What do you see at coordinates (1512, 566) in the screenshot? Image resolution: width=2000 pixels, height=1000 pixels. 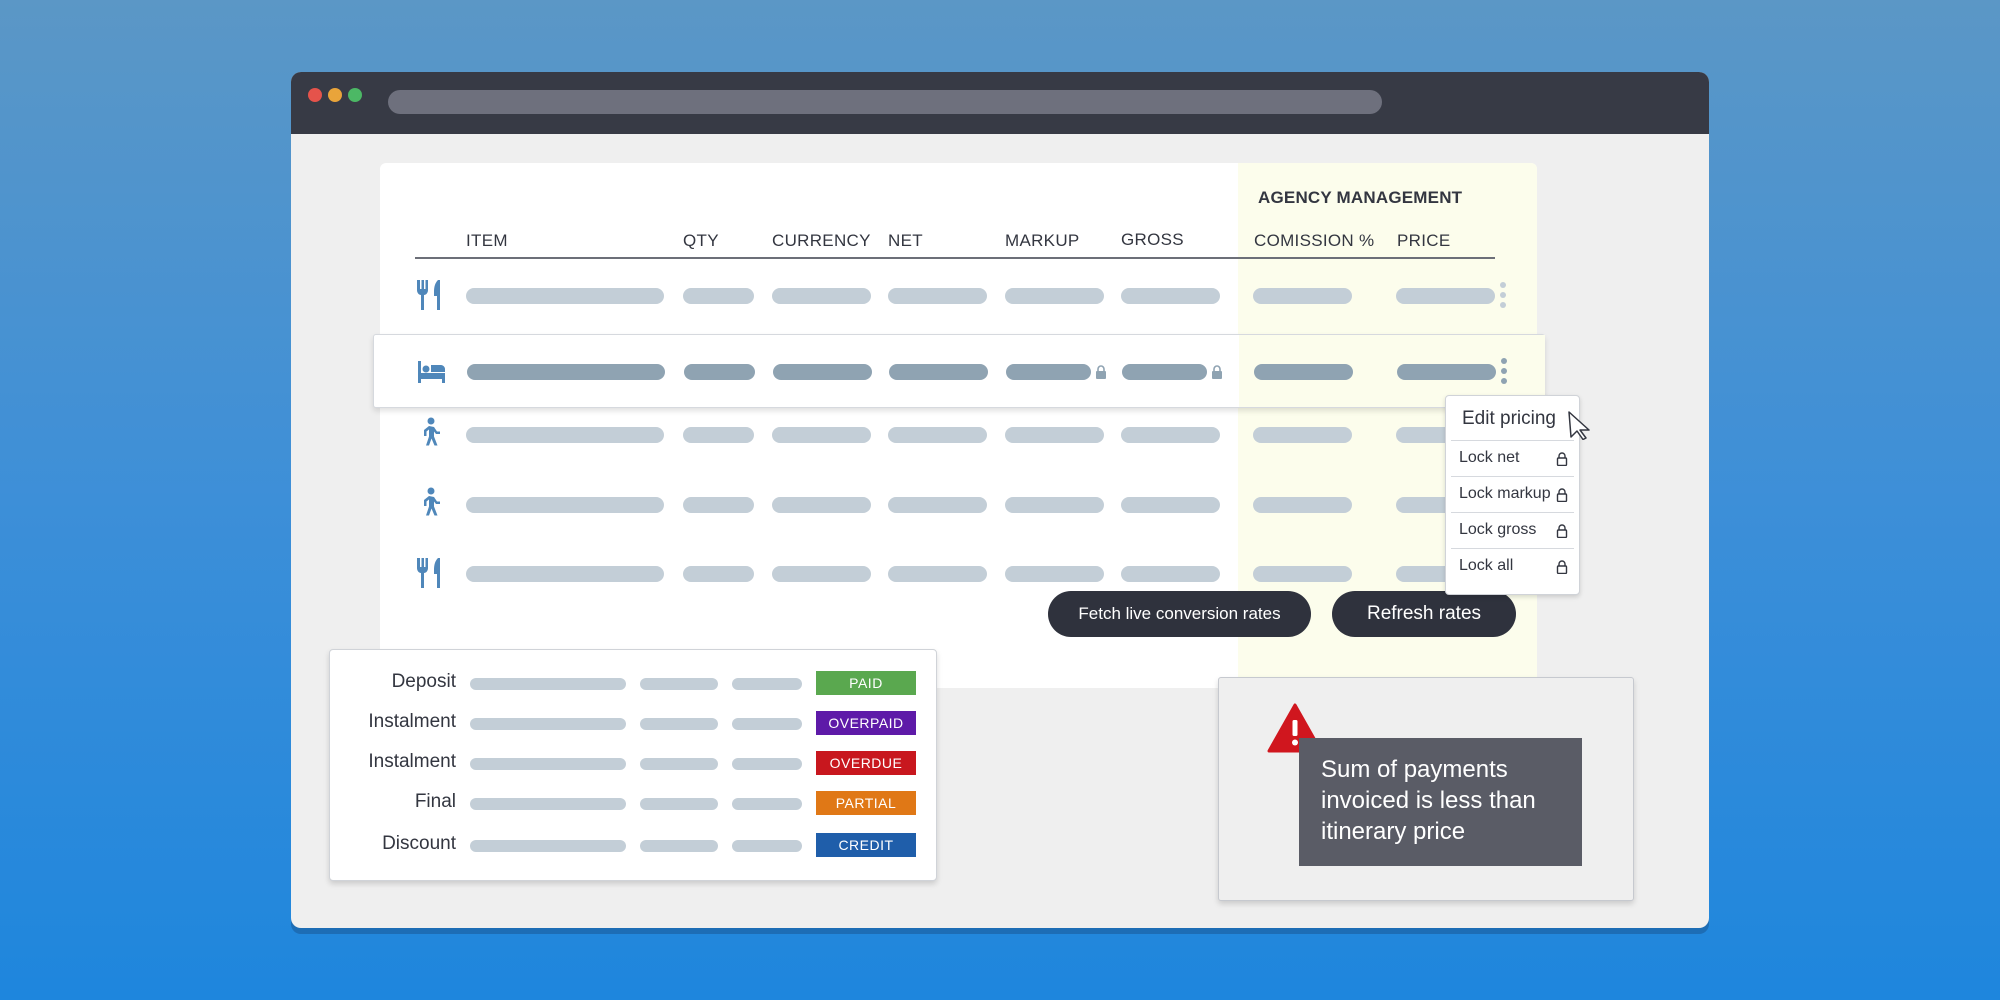 I see `lock-all-option: Lock all` at bounding box center [1512, 566].